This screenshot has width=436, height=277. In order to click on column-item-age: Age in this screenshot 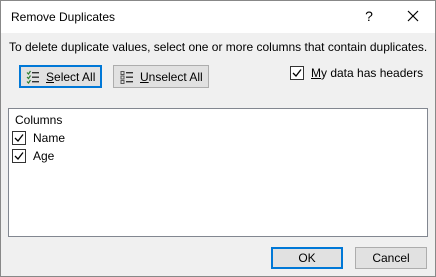, I will do `click(33, 156)`.